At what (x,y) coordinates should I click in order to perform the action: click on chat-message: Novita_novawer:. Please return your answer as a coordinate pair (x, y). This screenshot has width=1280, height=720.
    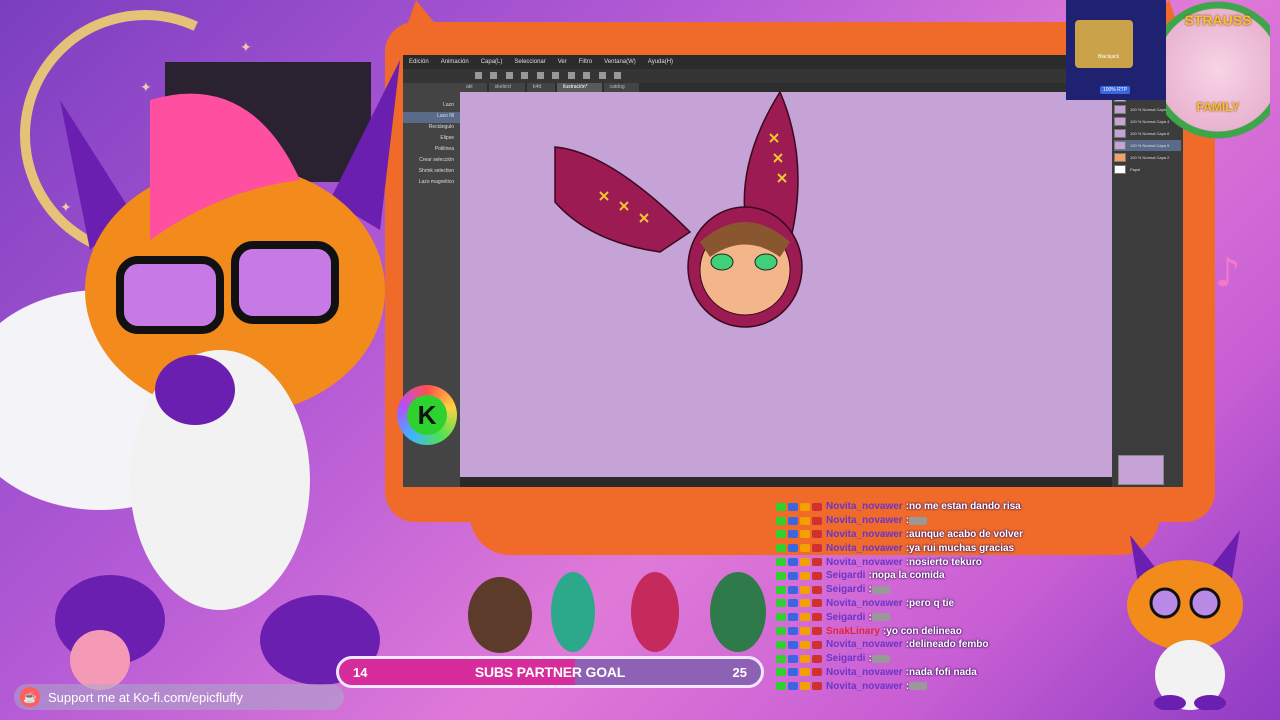
    Looking at the image, I should click on (971, 686).